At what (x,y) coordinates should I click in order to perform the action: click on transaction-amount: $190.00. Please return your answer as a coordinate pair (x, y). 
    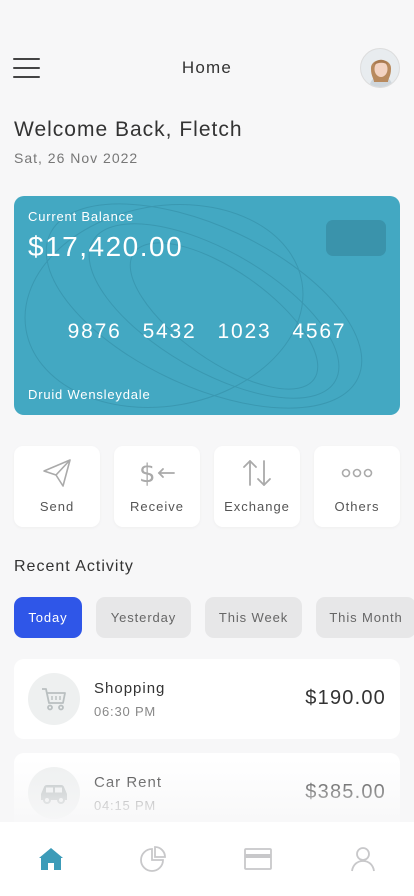
    Looking at the image, I should click on (345, 698).